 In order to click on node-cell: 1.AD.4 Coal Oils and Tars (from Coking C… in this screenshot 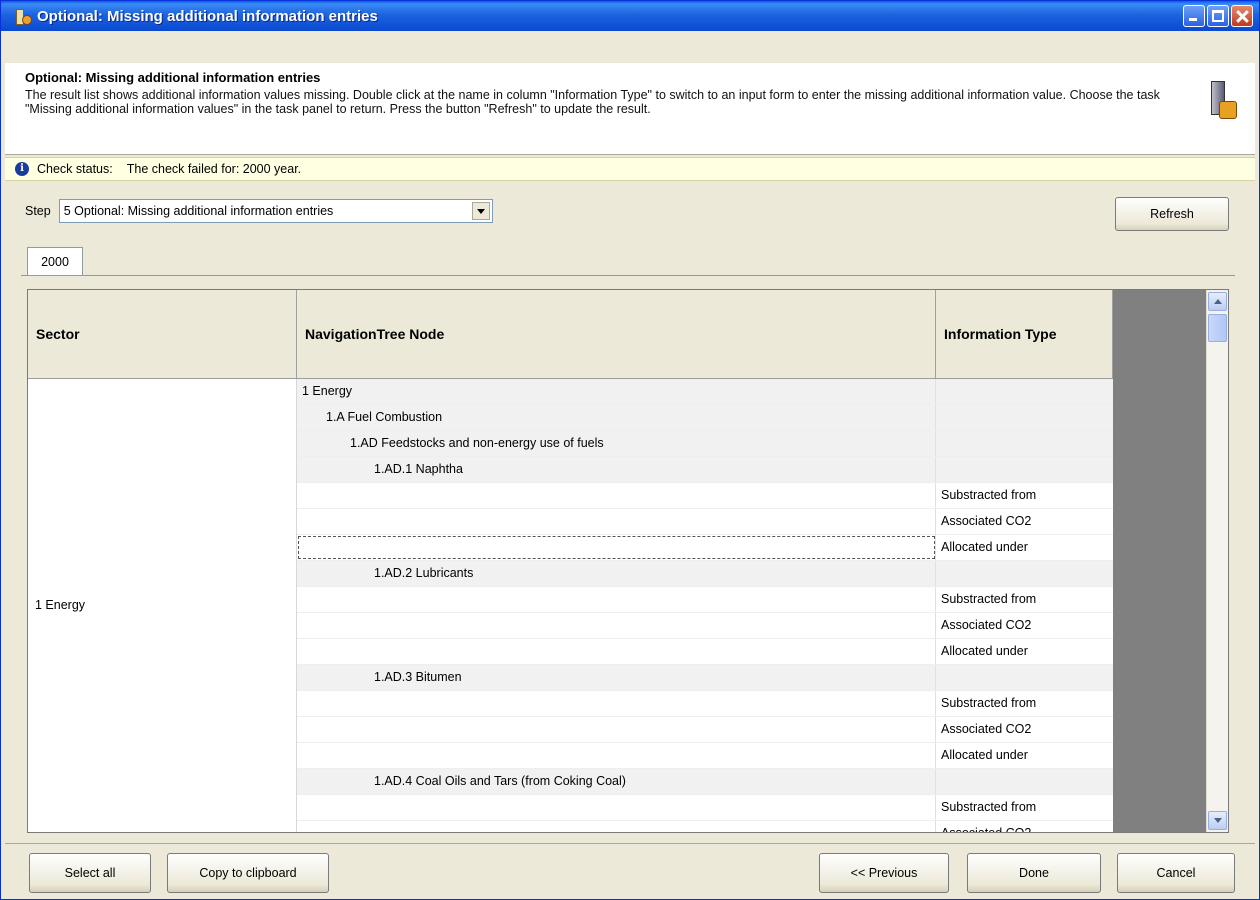, I will do `click(616, 781)`.